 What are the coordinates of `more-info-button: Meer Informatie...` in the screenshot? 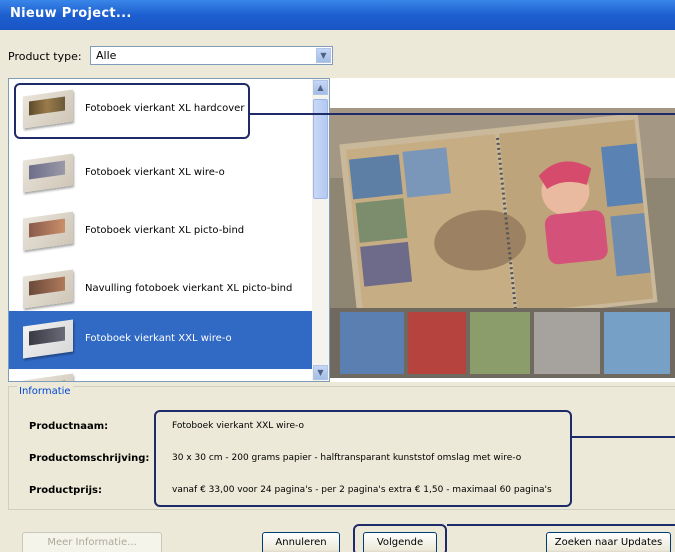 It's located at (92, 542).